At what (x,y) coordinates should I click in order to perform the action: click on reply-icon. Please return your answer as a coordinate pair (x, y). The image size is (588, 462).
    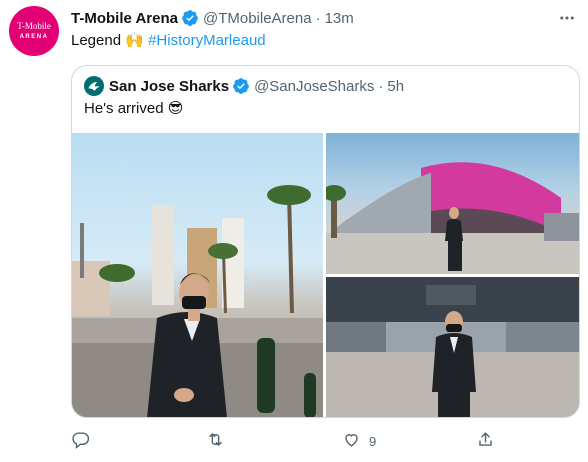
    Looking at the image, I should click on (80, 441).